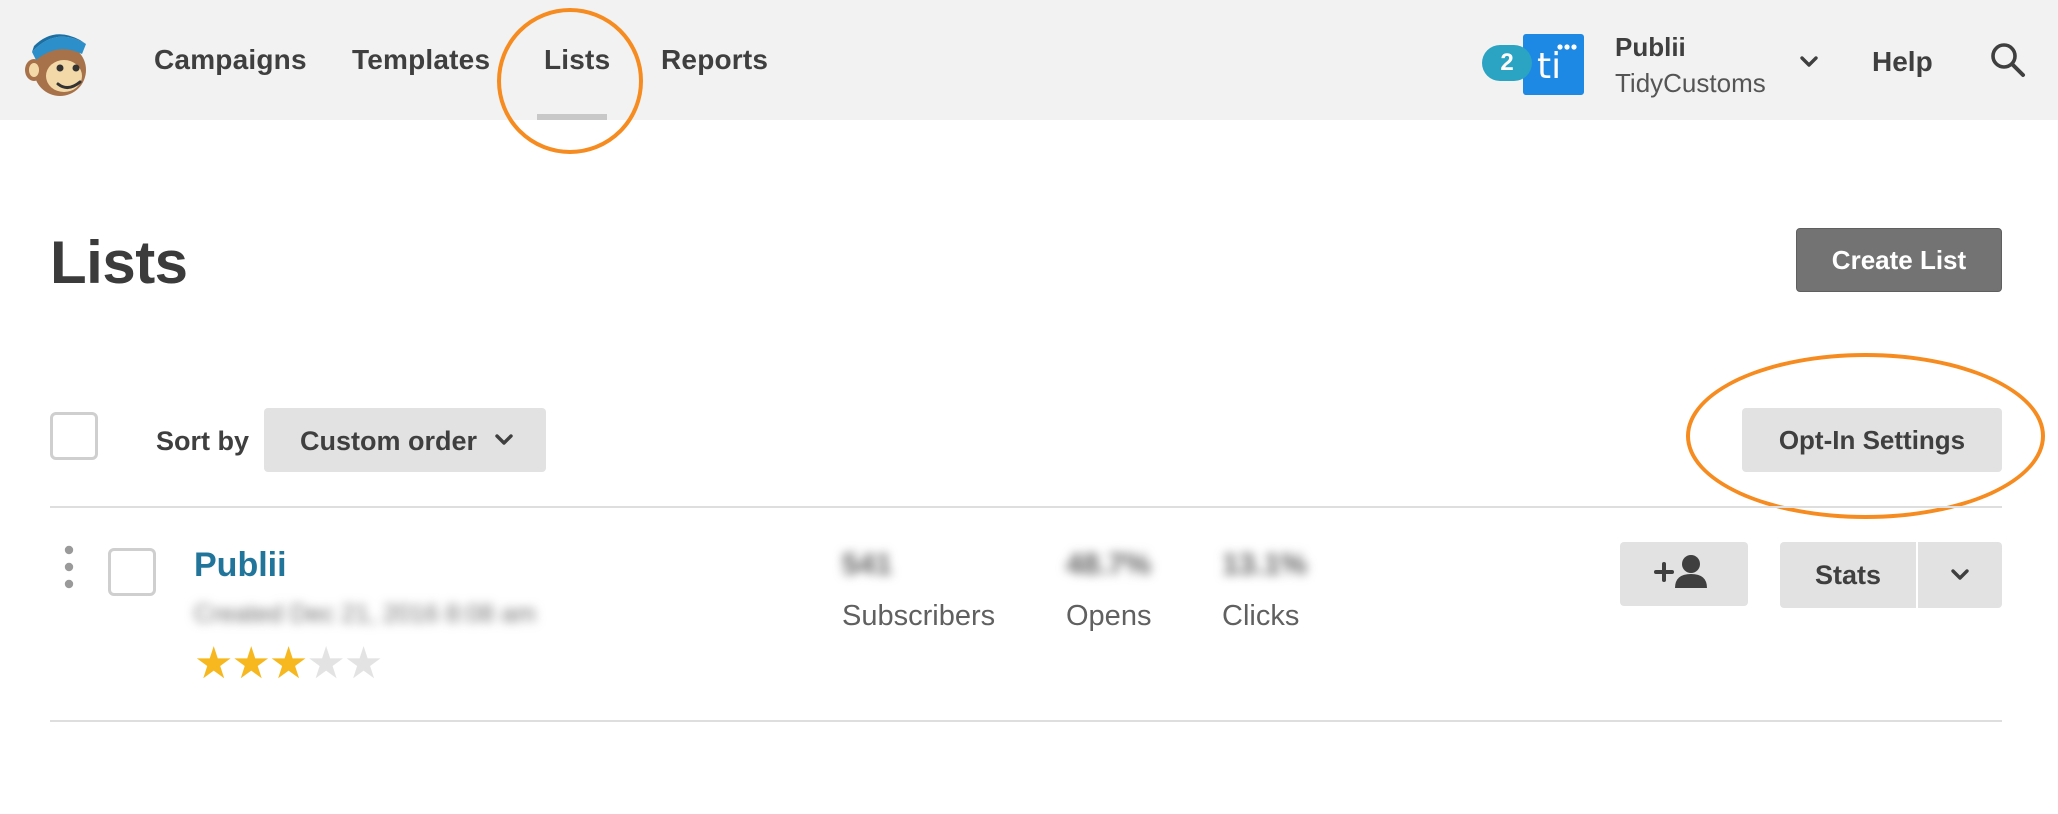 The width and height of the screenshot is (2058, 814). Describe the element at coordinates (365, 614) in the screenshot. I see `list-created-date: Created Dec 21, 2016 8:08 am` at that location.